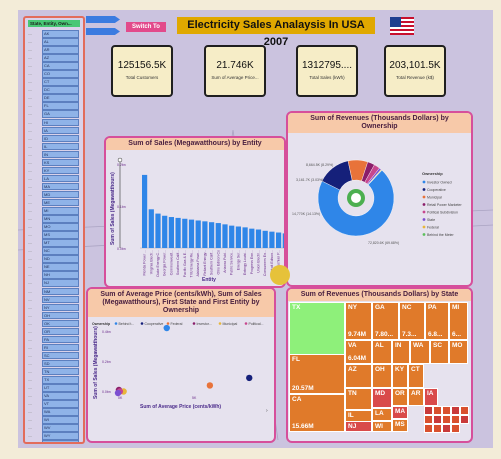  What do you see at coordinates (55, 194) in the screenshot?
I see `slicer-item: — MD` at bounding box center [55, 194].